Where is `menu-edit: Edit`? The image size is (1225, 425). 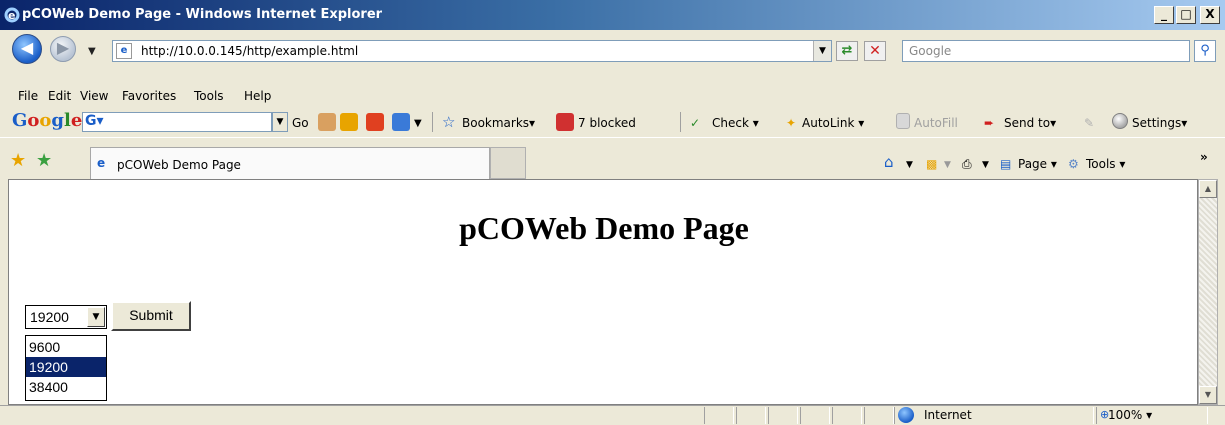 menu-edit: Edit is located at coordinates (59, 96).